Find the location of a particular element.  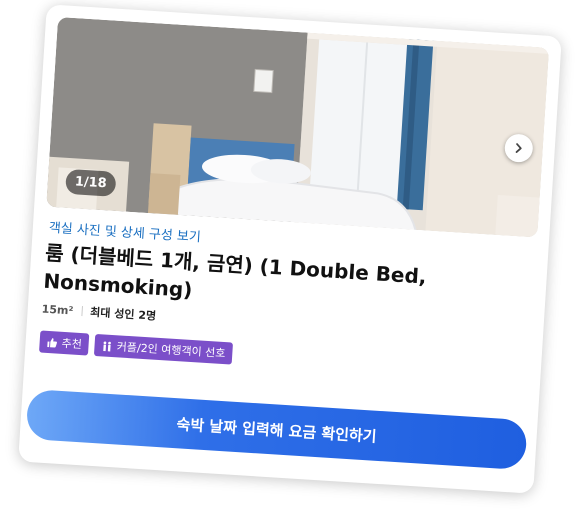

tag-recommended-label: 추천 is located at coordinates (72, 344).